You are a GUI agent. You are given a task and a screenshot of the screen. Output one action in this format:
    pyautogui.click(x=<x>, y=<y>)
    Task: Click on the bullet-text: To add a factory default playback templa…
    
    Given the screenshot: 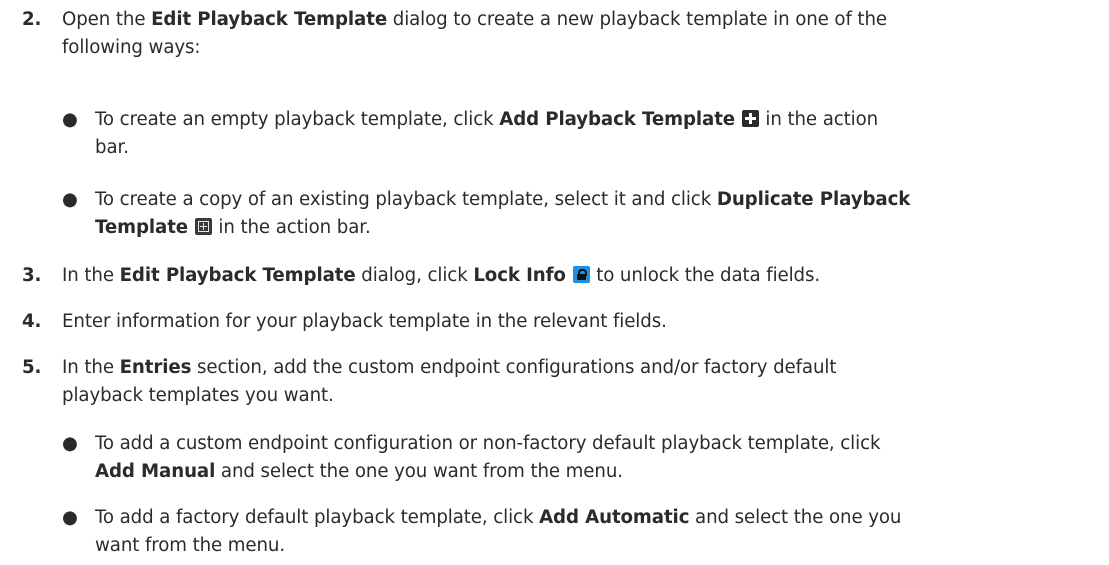 What is the action you would take?
    pyautogui.click(x=498, y=531)
    